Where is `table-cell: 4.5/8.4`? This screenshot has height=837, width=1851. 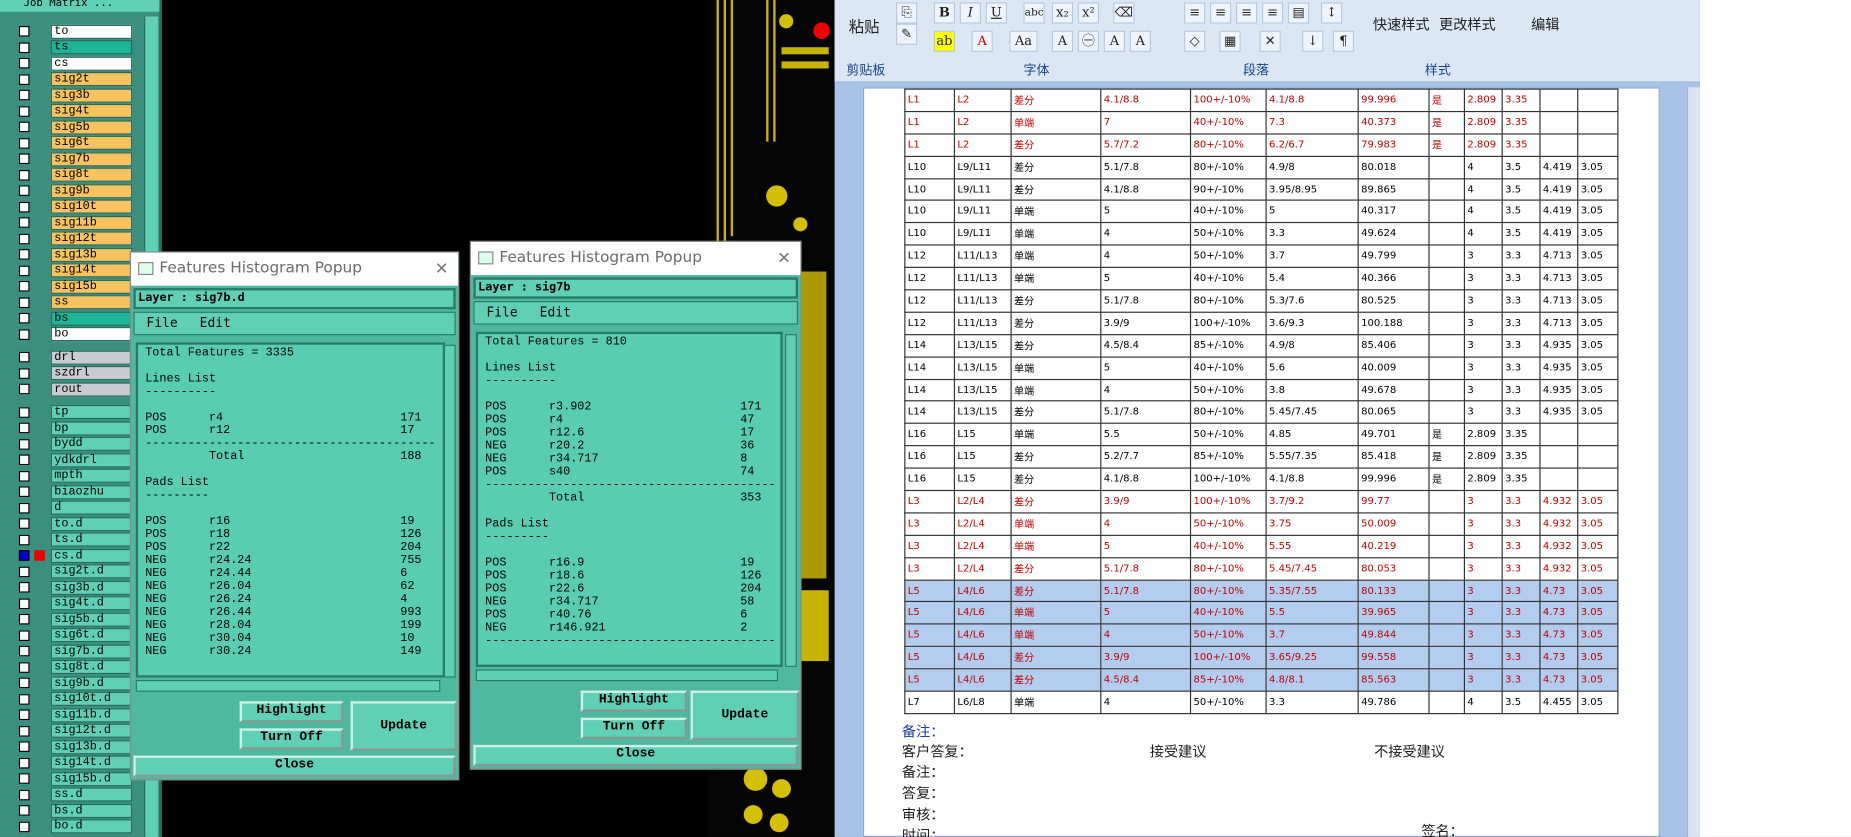 table-cell: 4.5/8.4 is located at coordinates (1146, 345).